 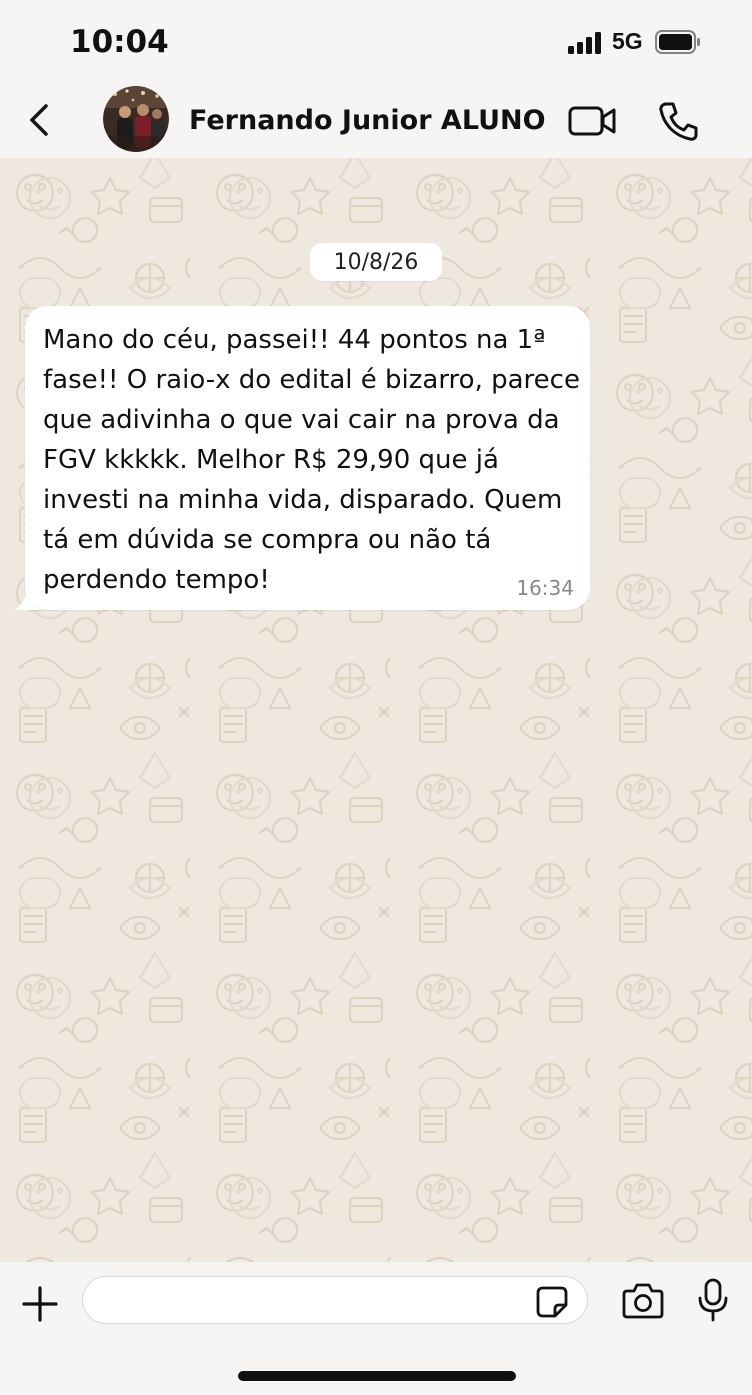 I want to click on composer-bar, so click(x=376, y=1328).